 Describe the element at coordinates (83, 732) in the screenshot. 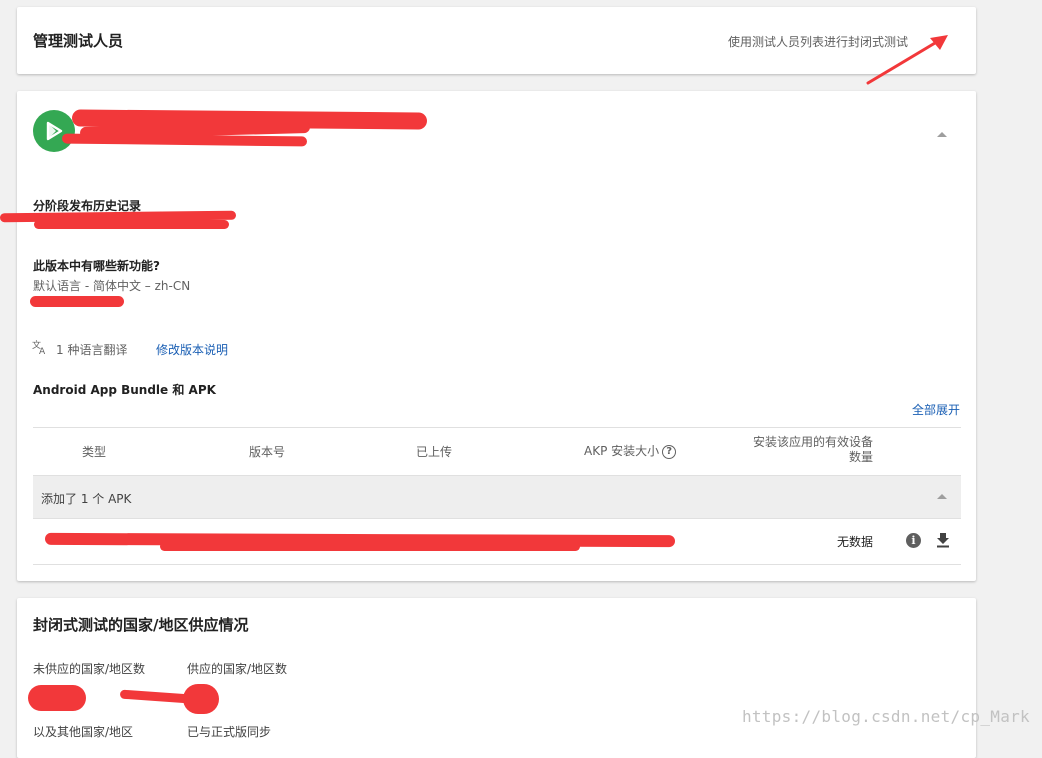

I see `other-countries-label: 以及其他国家/地区` at that location.